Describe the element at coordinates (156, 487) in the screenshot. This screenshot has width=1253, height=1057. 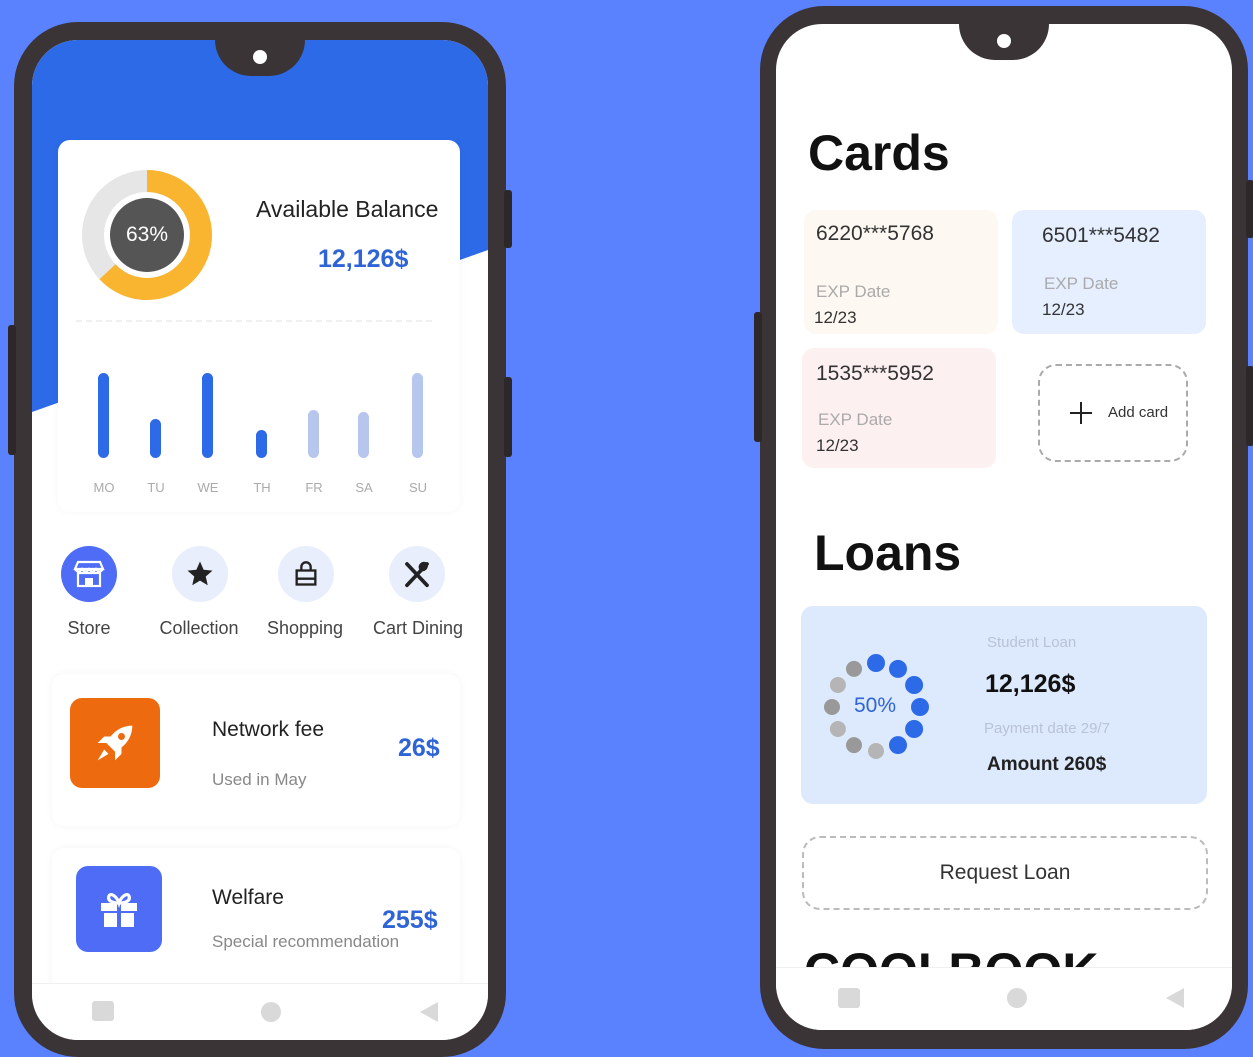
I see `day-label: TU` at that location.